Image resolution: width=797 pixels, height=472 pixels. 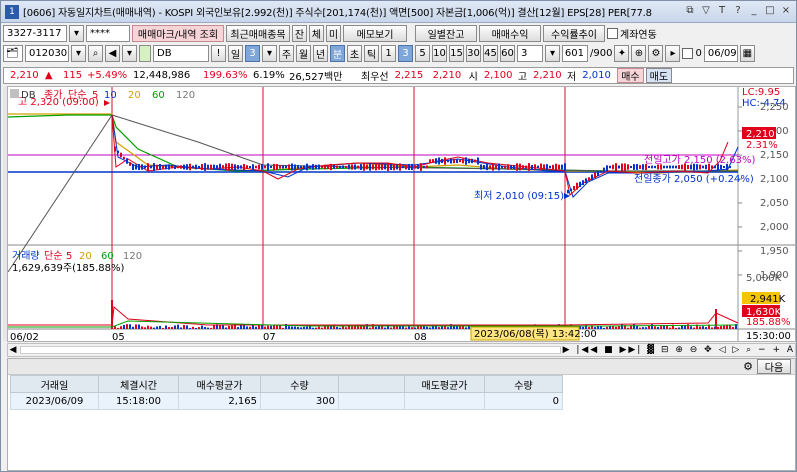 I want to click on count-input: 601, so click(x=575, y=53).